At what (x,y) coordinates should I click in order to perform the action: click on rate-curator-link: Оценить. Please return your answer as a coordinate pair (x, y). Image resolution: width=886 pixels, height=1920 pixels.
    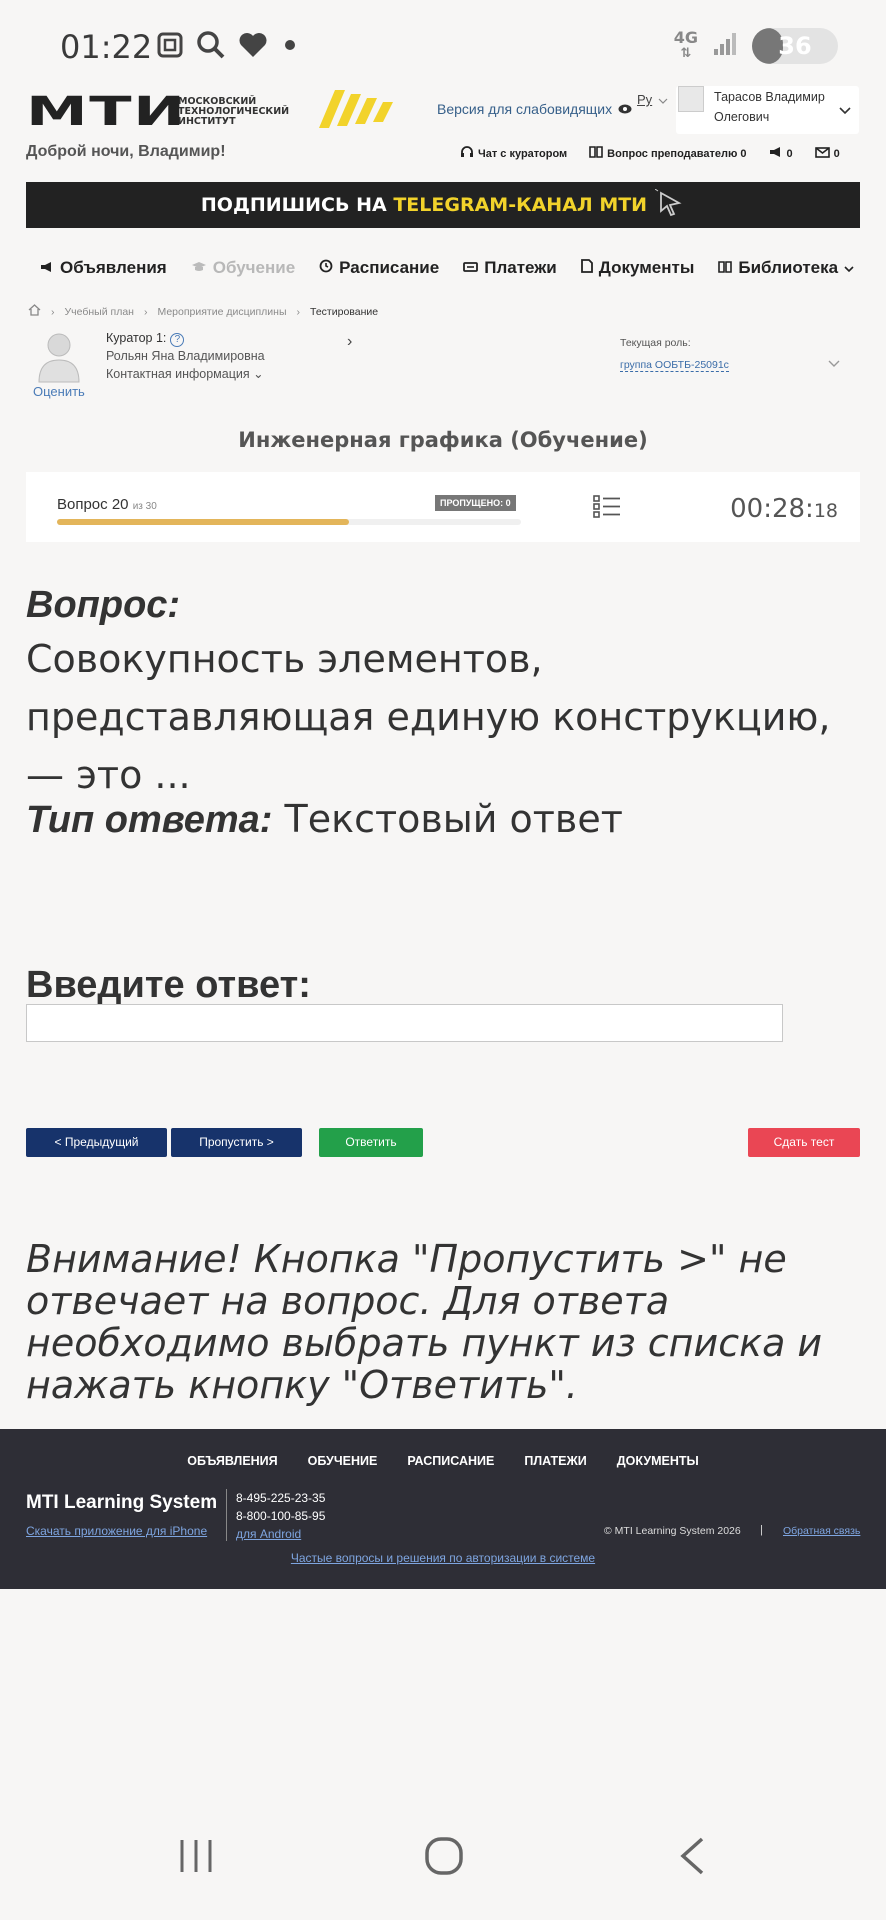
    Looking at the image, I should click on (59, 391).